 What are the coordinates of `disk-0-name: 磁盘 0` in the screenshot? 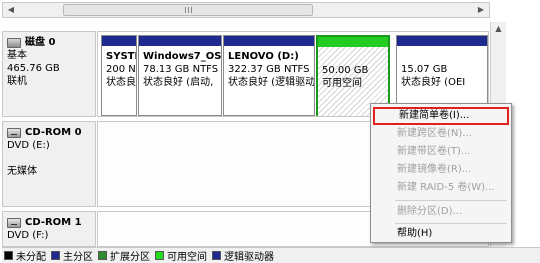 It's located at (40, 42).